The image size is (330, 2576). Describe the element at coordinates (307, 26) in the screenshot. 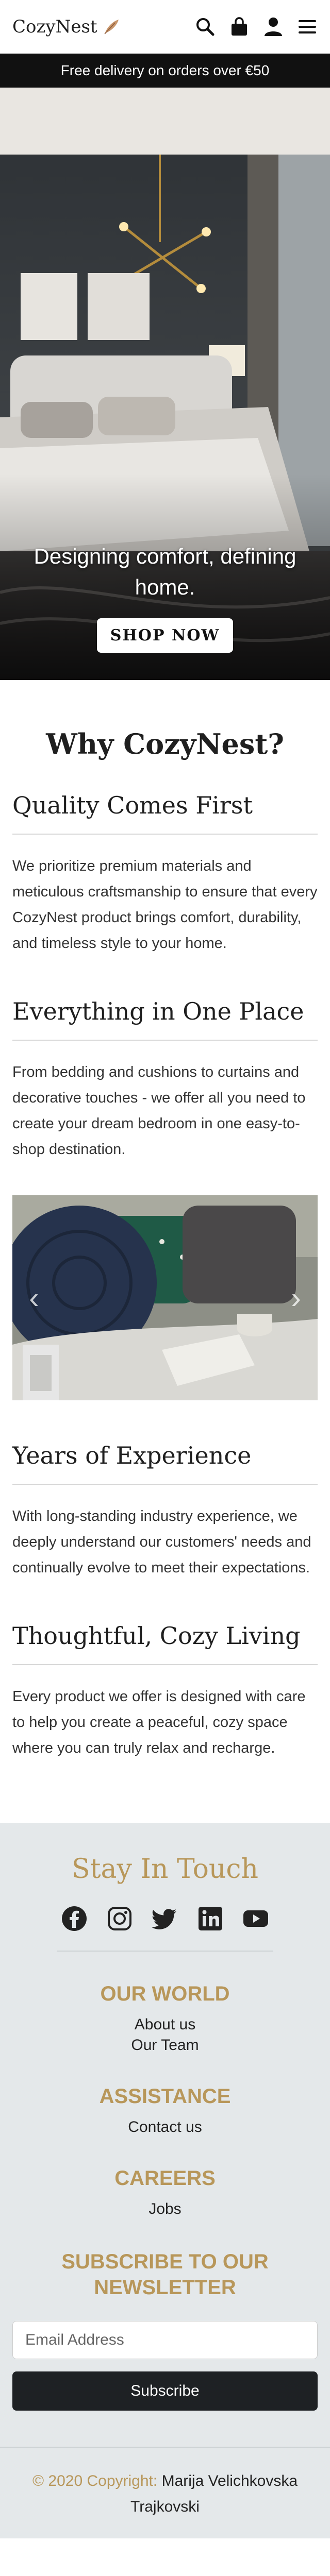

I see `menu-icon` at that location.